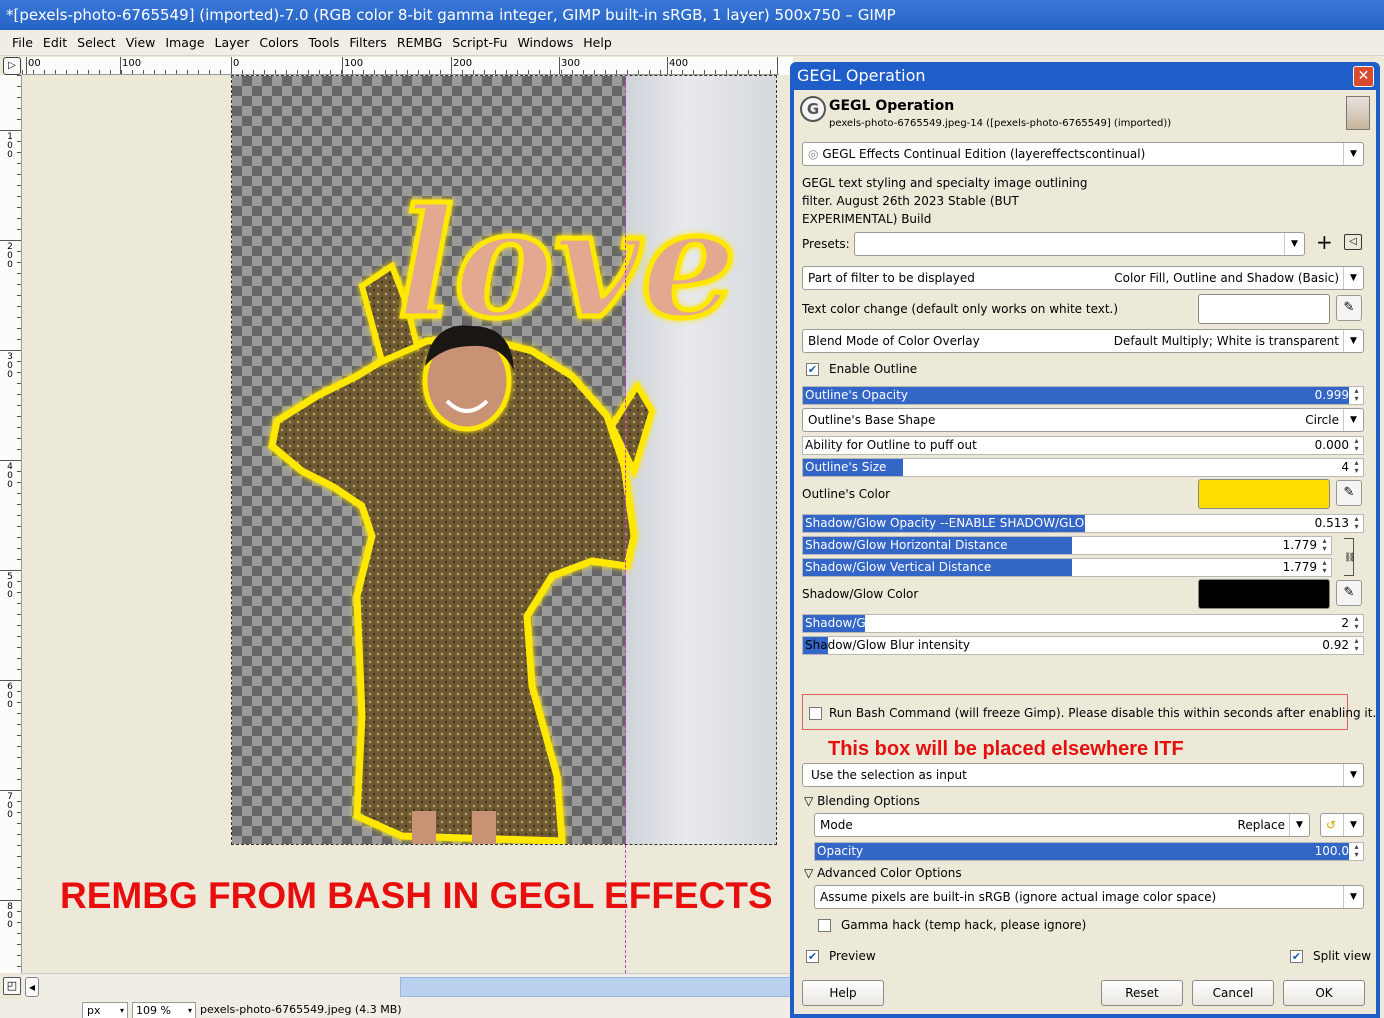 The width and height of the screenshot is (1384, 1018). I want to click on menu-rembg: REMBG, so click(419, 43).